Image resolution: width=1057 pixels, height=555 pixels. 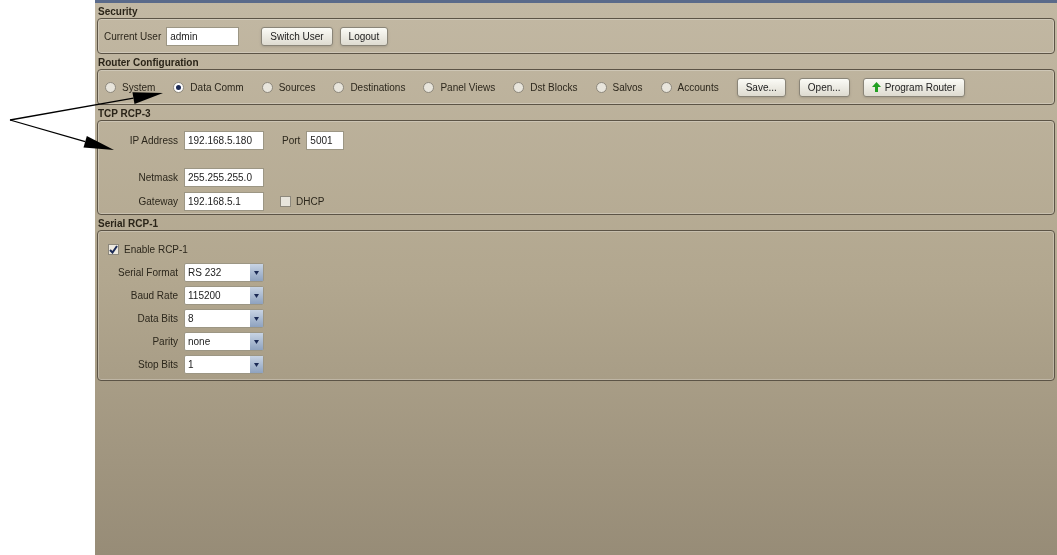 What do you see at coordinates (133, 36) in the screenshot?
I see `field-label: Current User` at bounding box center [133, 36].